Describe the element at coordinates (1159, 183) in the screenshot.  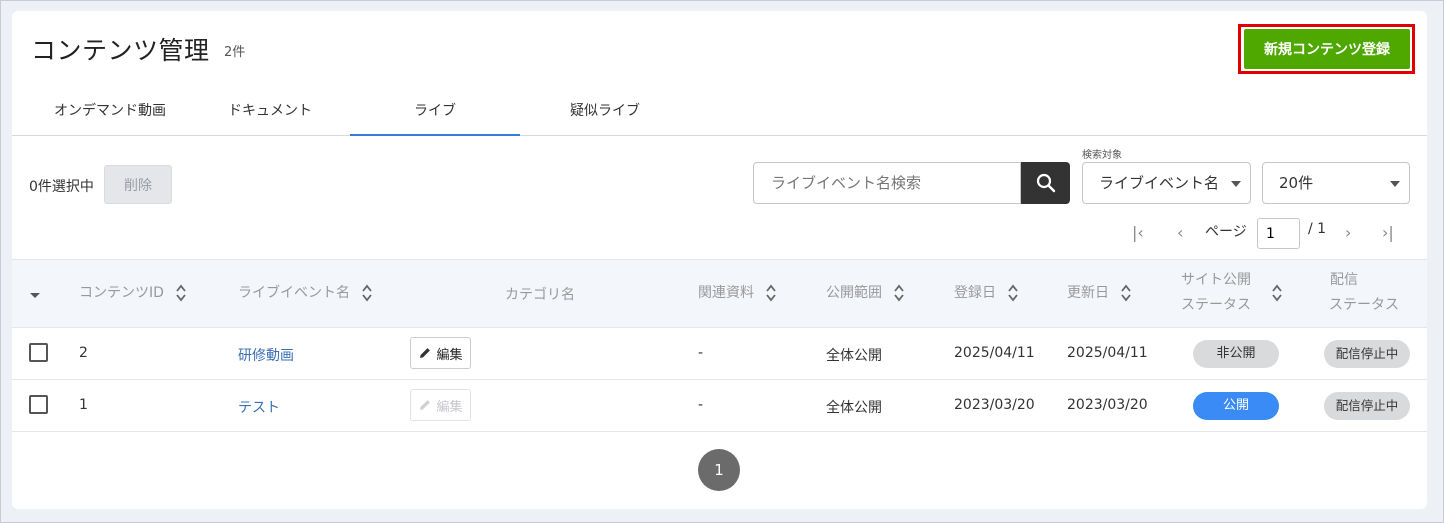
I see `search-target-value: ライブイベント名` at that location.